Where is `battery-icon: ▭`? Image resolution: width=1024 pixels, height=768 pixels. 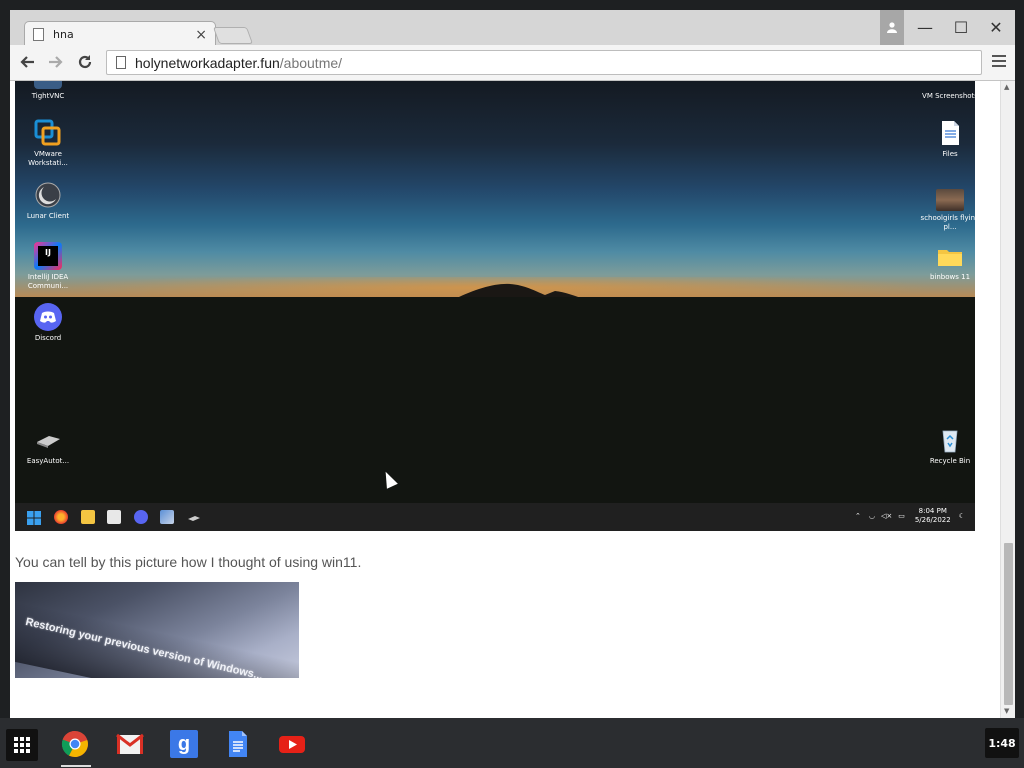 battery-icon: ▭ is located at coordinates (901, 516).